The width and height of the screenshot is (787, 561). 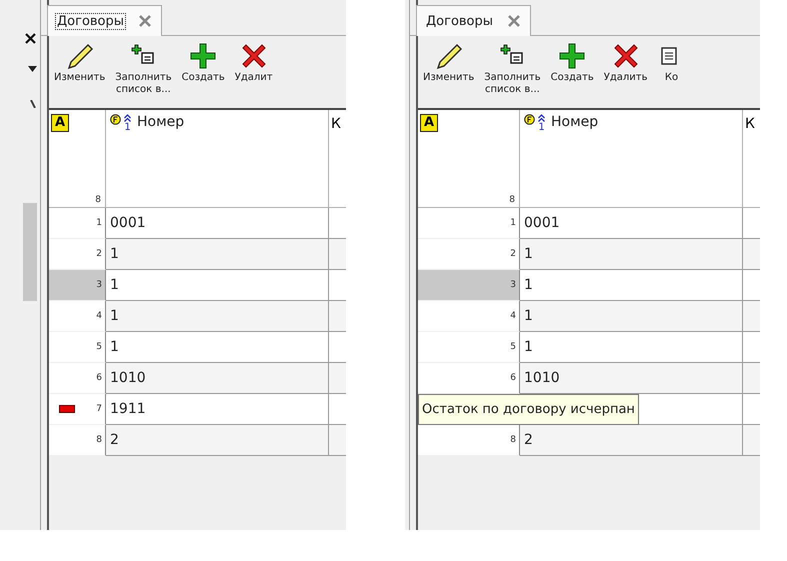 What do you see at coordinates (32, 69) in the screenshot?
I see `dropdown-arrow-icon` at bounding box center [32, 69].